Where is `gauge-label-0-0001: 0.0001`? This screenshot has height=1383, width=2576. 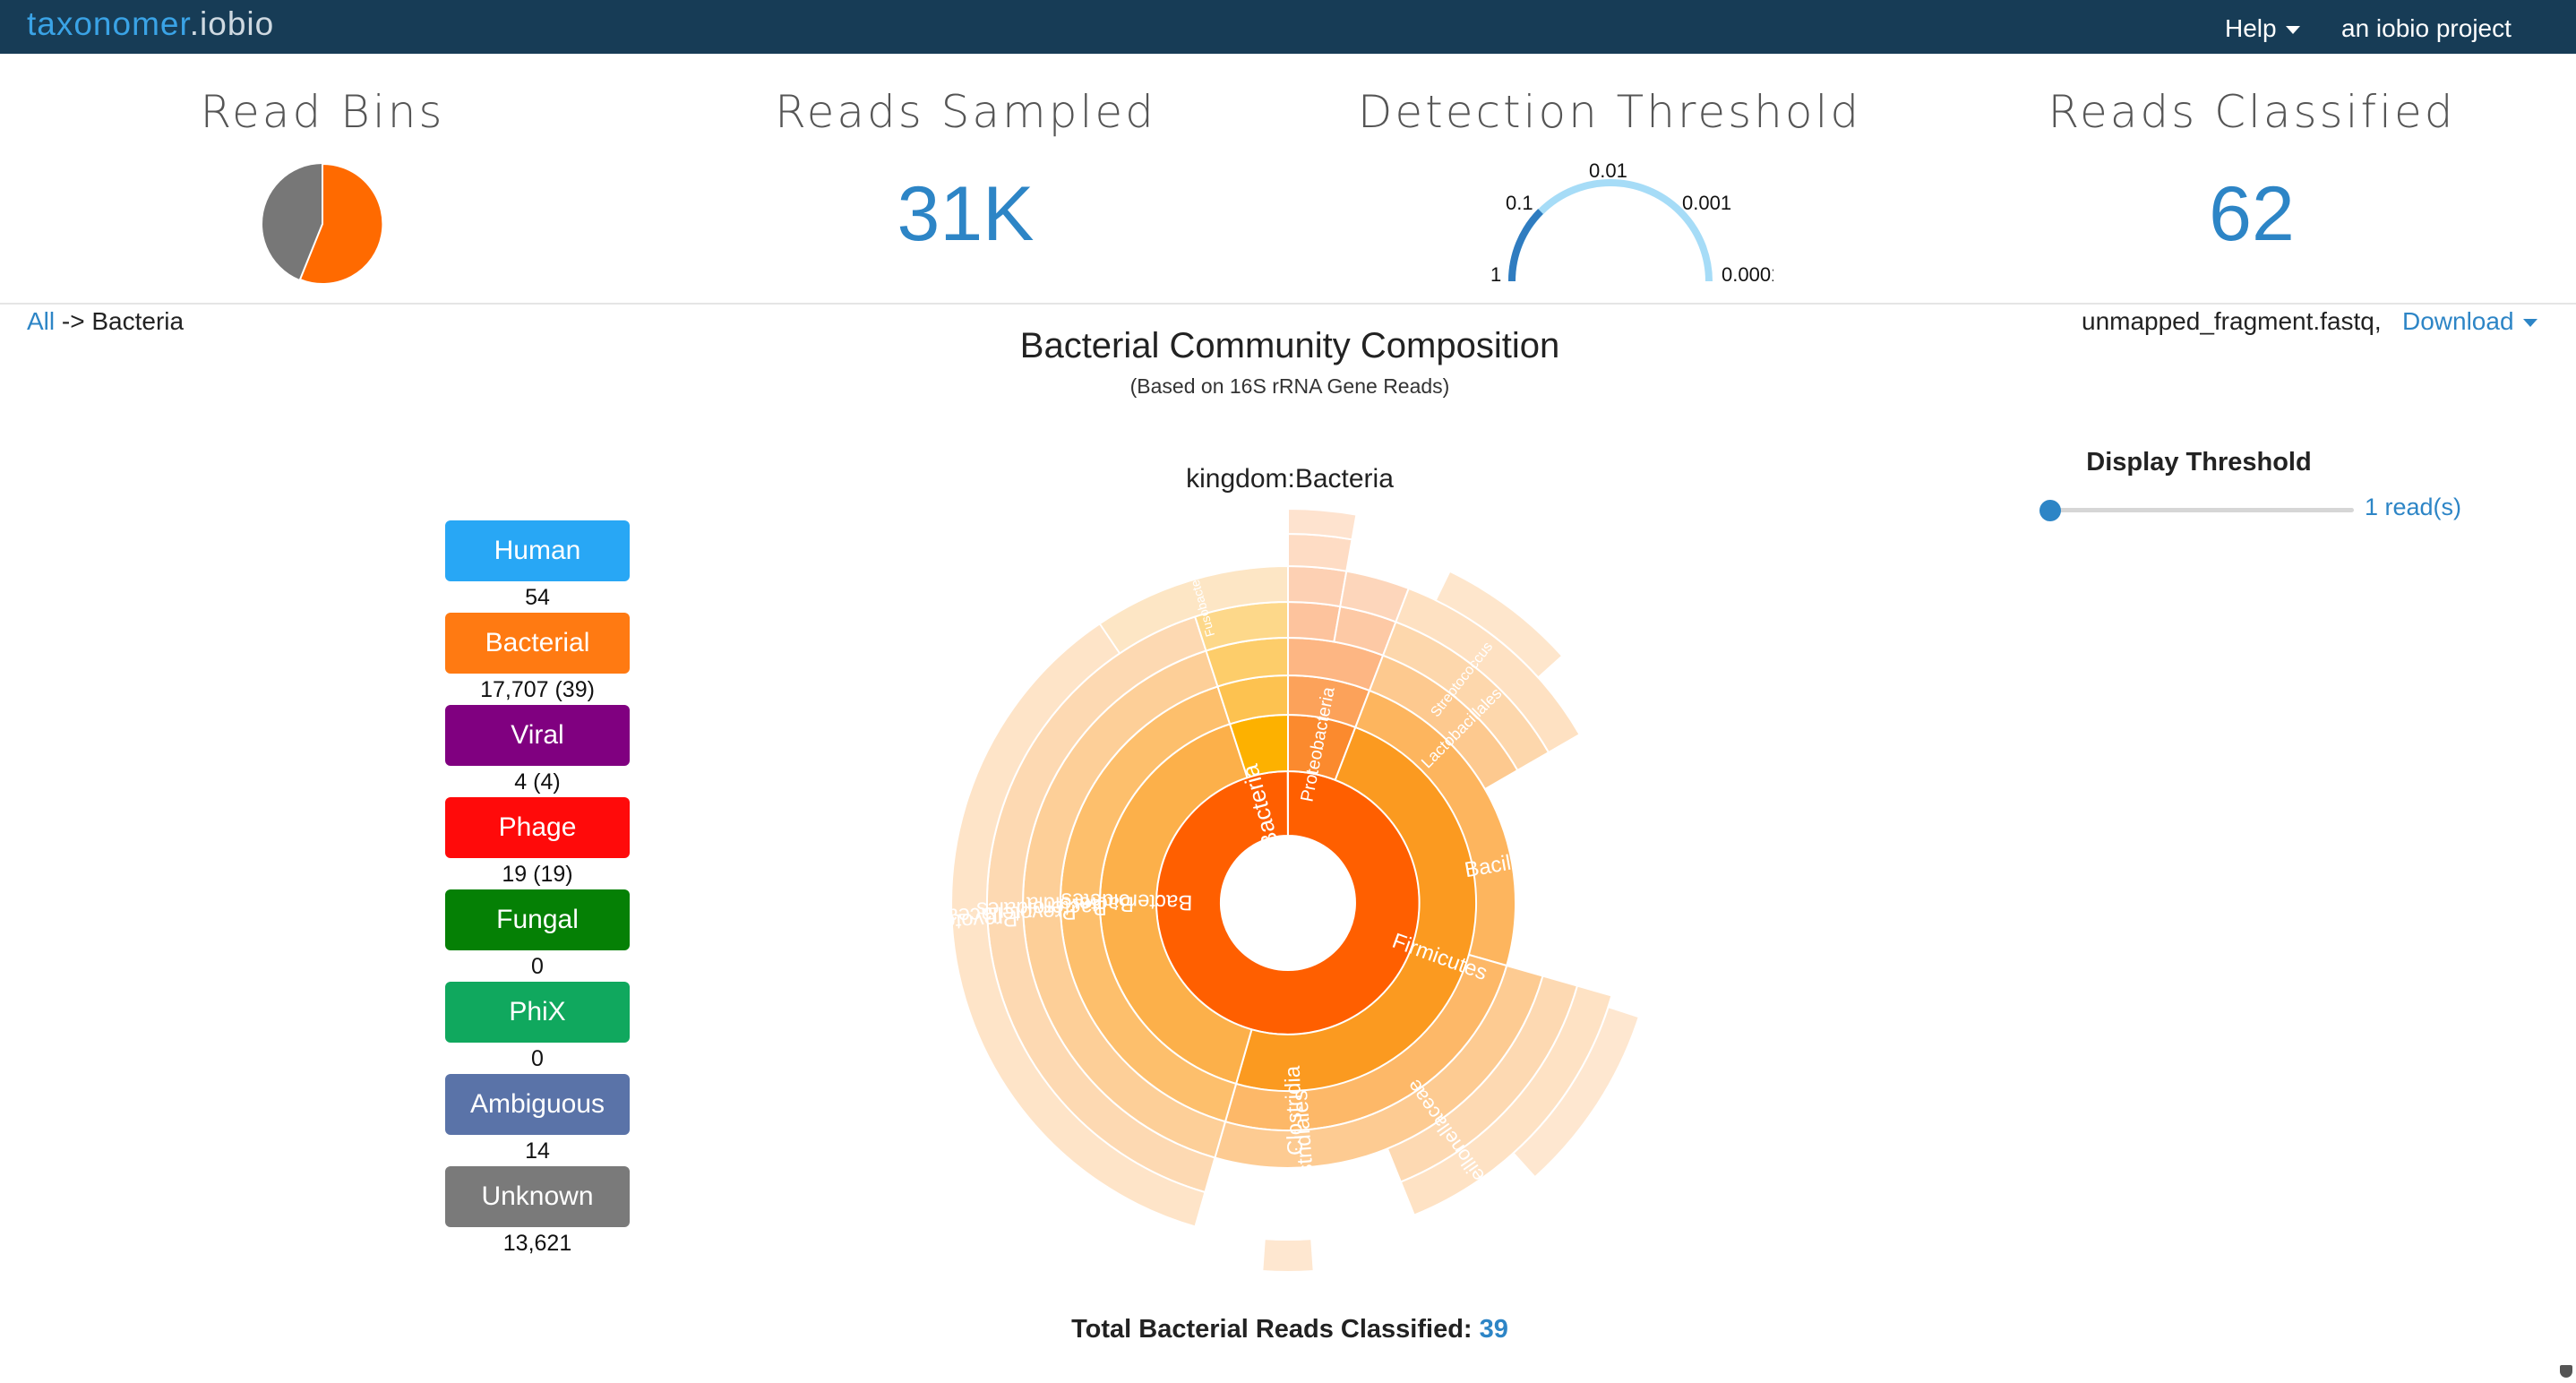 gauge-label-0-0001: 0.0001 is located at coordinates (1747, 274).